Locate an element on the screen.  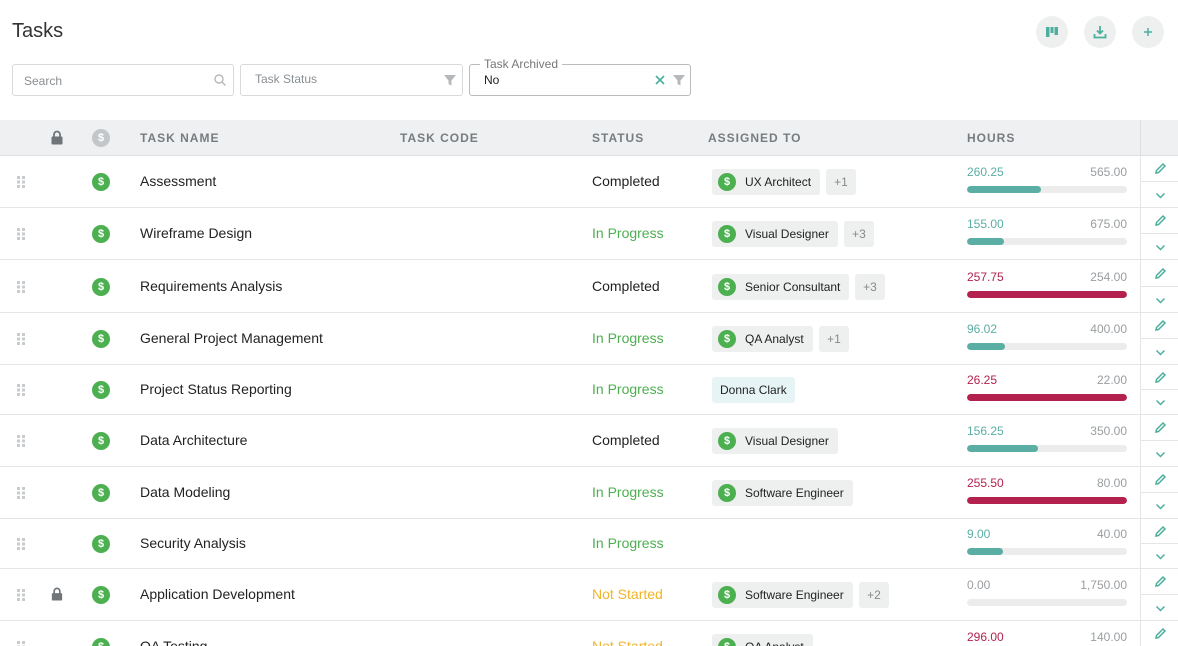
add-task-button is located at coordinates (1148, 32).